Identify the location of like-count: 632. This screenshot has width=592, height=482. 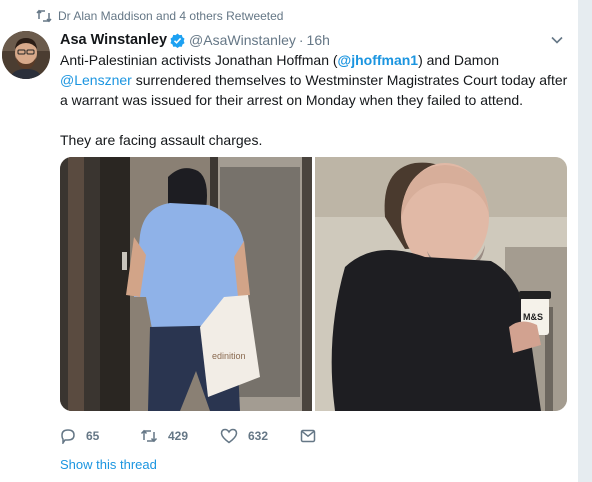
(258, 436).